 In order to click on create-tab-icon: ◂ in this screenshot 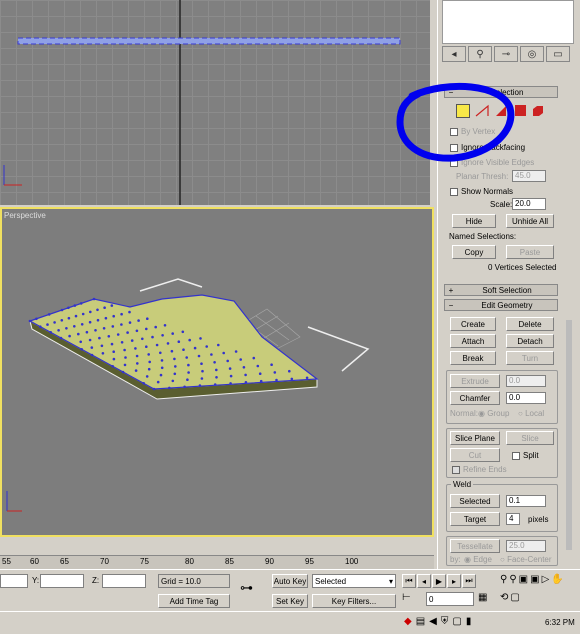, I will do `click(454, 54)`.